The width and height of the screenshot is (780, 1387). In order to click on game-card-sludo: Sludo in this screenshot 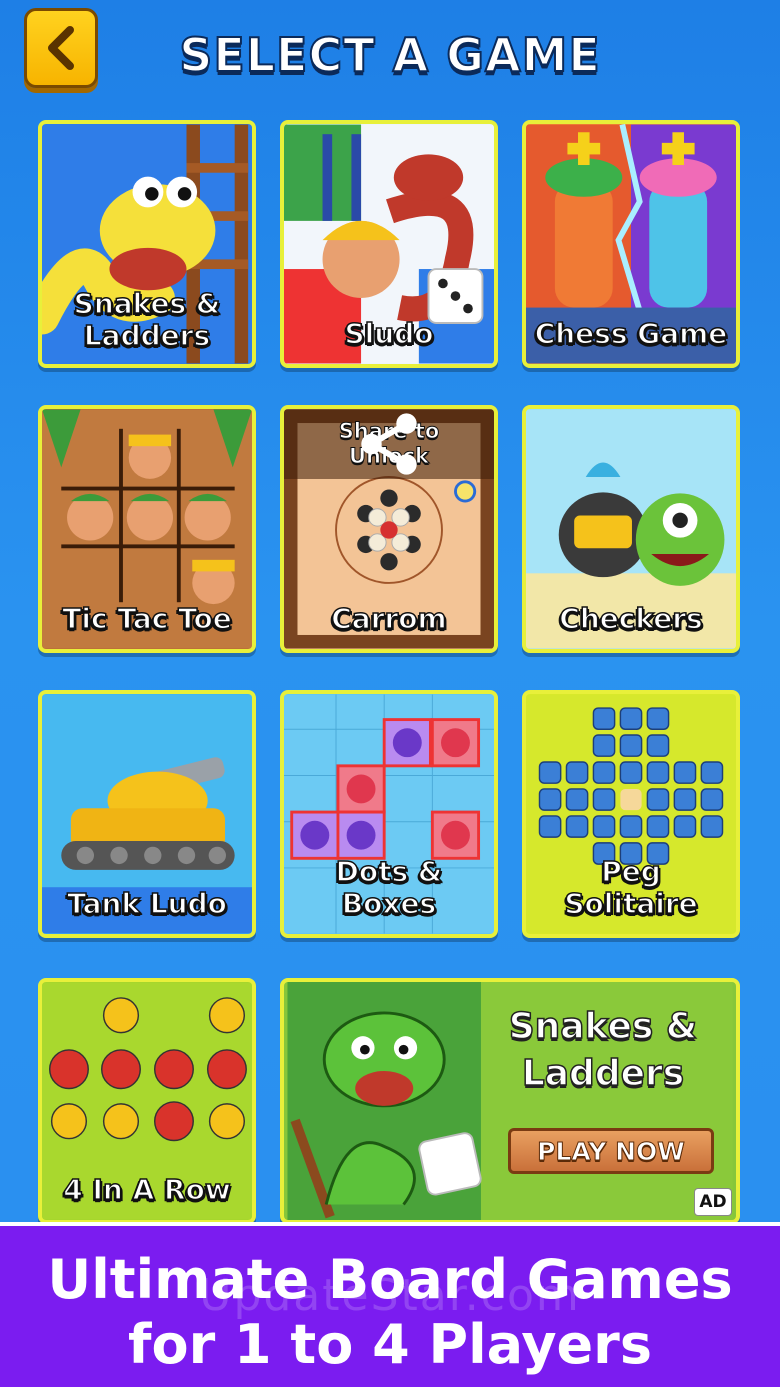, I will do `click(389, 244)`.